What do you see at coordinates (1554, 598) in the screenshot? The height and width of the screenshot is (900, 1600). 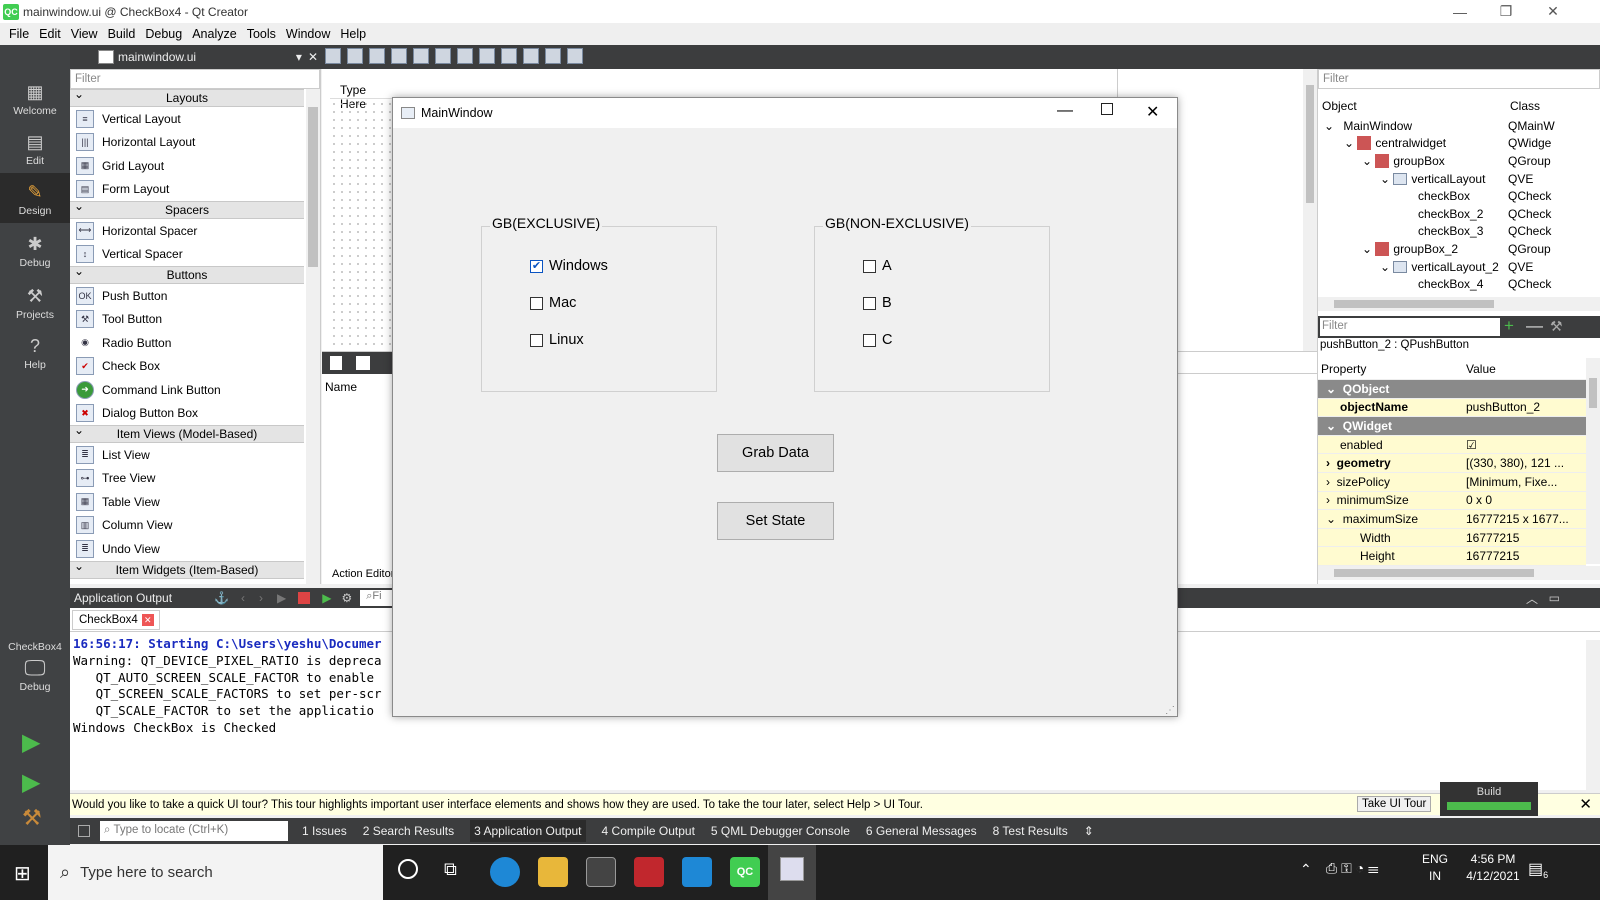 I see `close-pane-icon: ▭` at bounding box center [1554, 598].